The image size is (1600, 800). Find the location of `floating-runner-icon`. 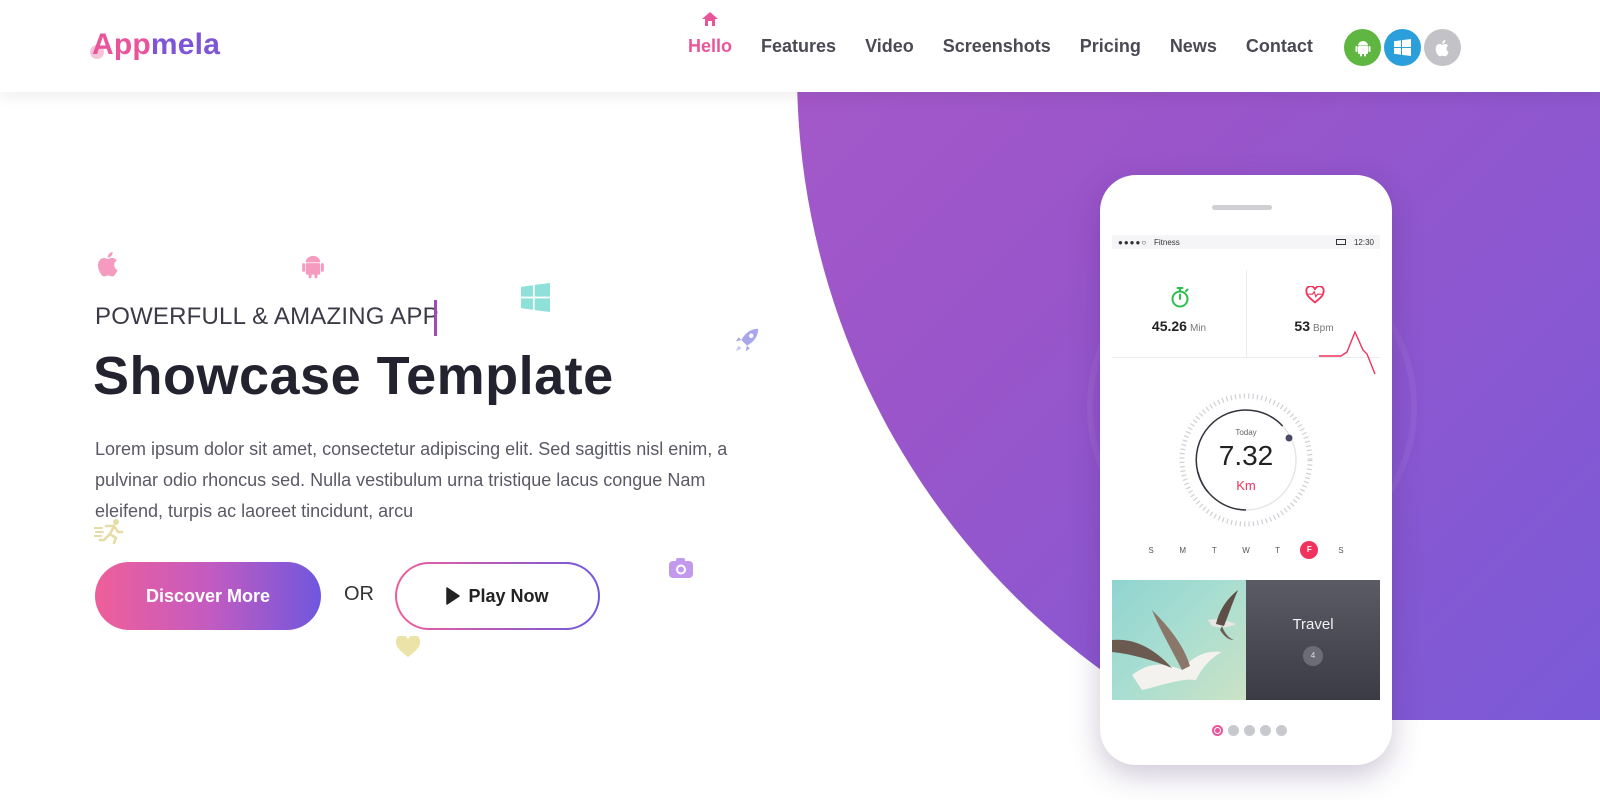

floating-runner-icon is located at coordinates (109, 531).